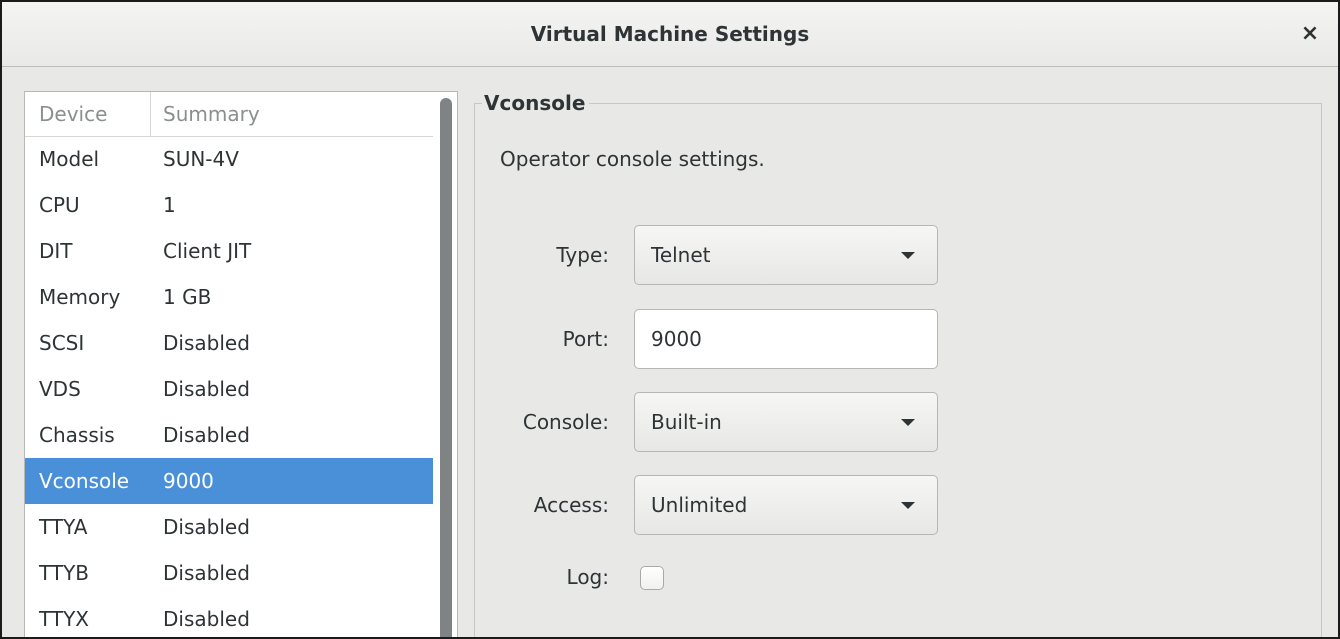 This screenshot has width=1340, height=639. I want to click on device-row-vconsole: Vconsole 9000, so click(229, 481).